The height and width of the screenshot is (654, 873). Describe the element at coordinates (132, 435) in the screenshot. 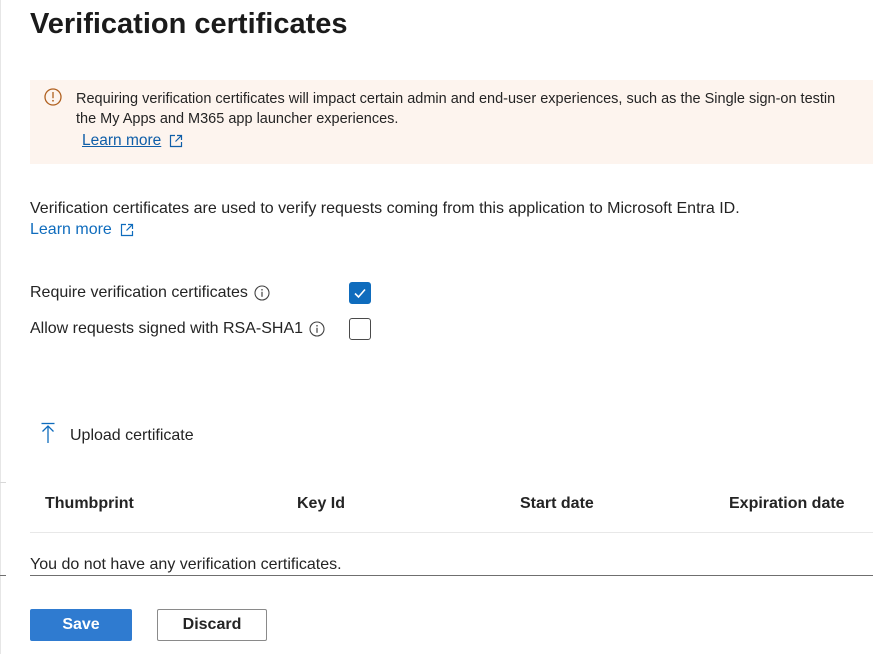

I see `upload-certificate-label: Upload certificate` at that location.